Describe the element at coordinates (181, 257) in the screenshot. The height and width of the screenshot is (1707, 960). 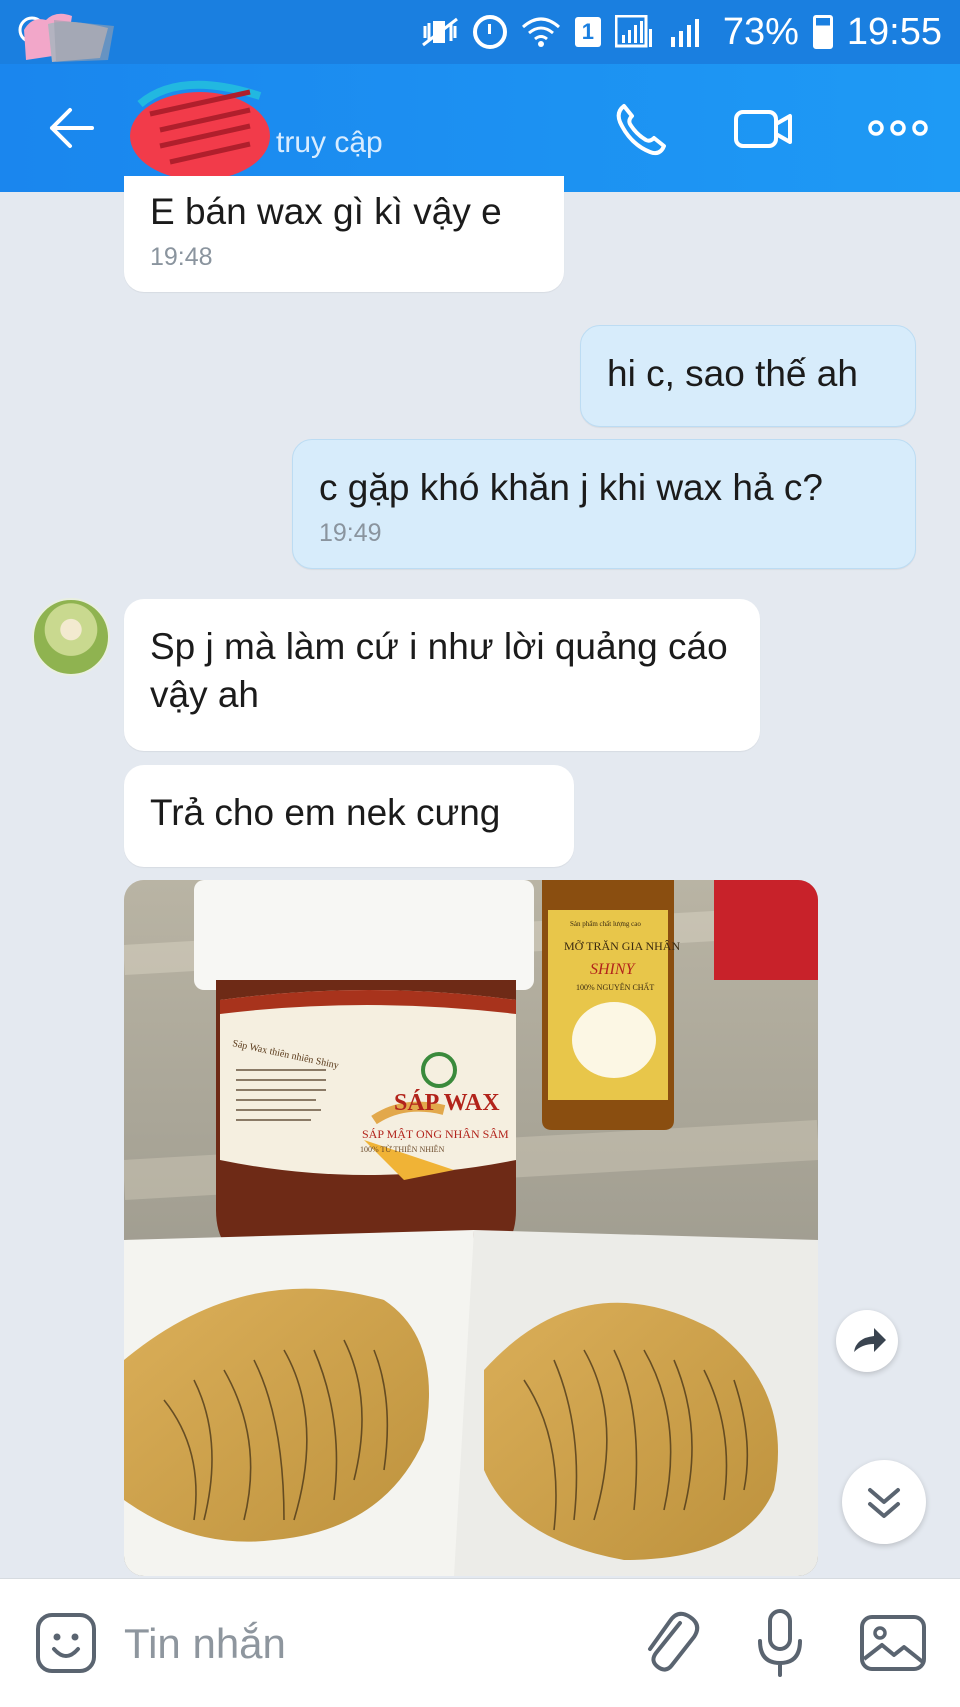
I see `message-time: 19:48` at that location.